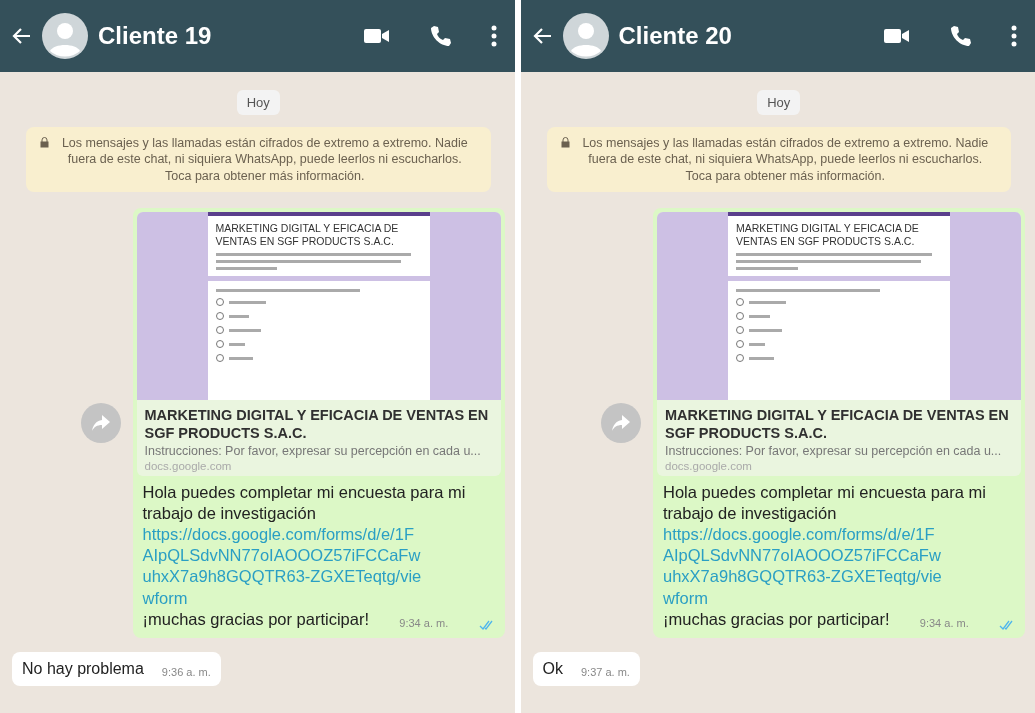 The width and height of the screenshot is (1035, 713). What do you see at coordinates (83, 668) in the screenshot?
I see `message-text: No hay problema` at bounding box center [83, 668].